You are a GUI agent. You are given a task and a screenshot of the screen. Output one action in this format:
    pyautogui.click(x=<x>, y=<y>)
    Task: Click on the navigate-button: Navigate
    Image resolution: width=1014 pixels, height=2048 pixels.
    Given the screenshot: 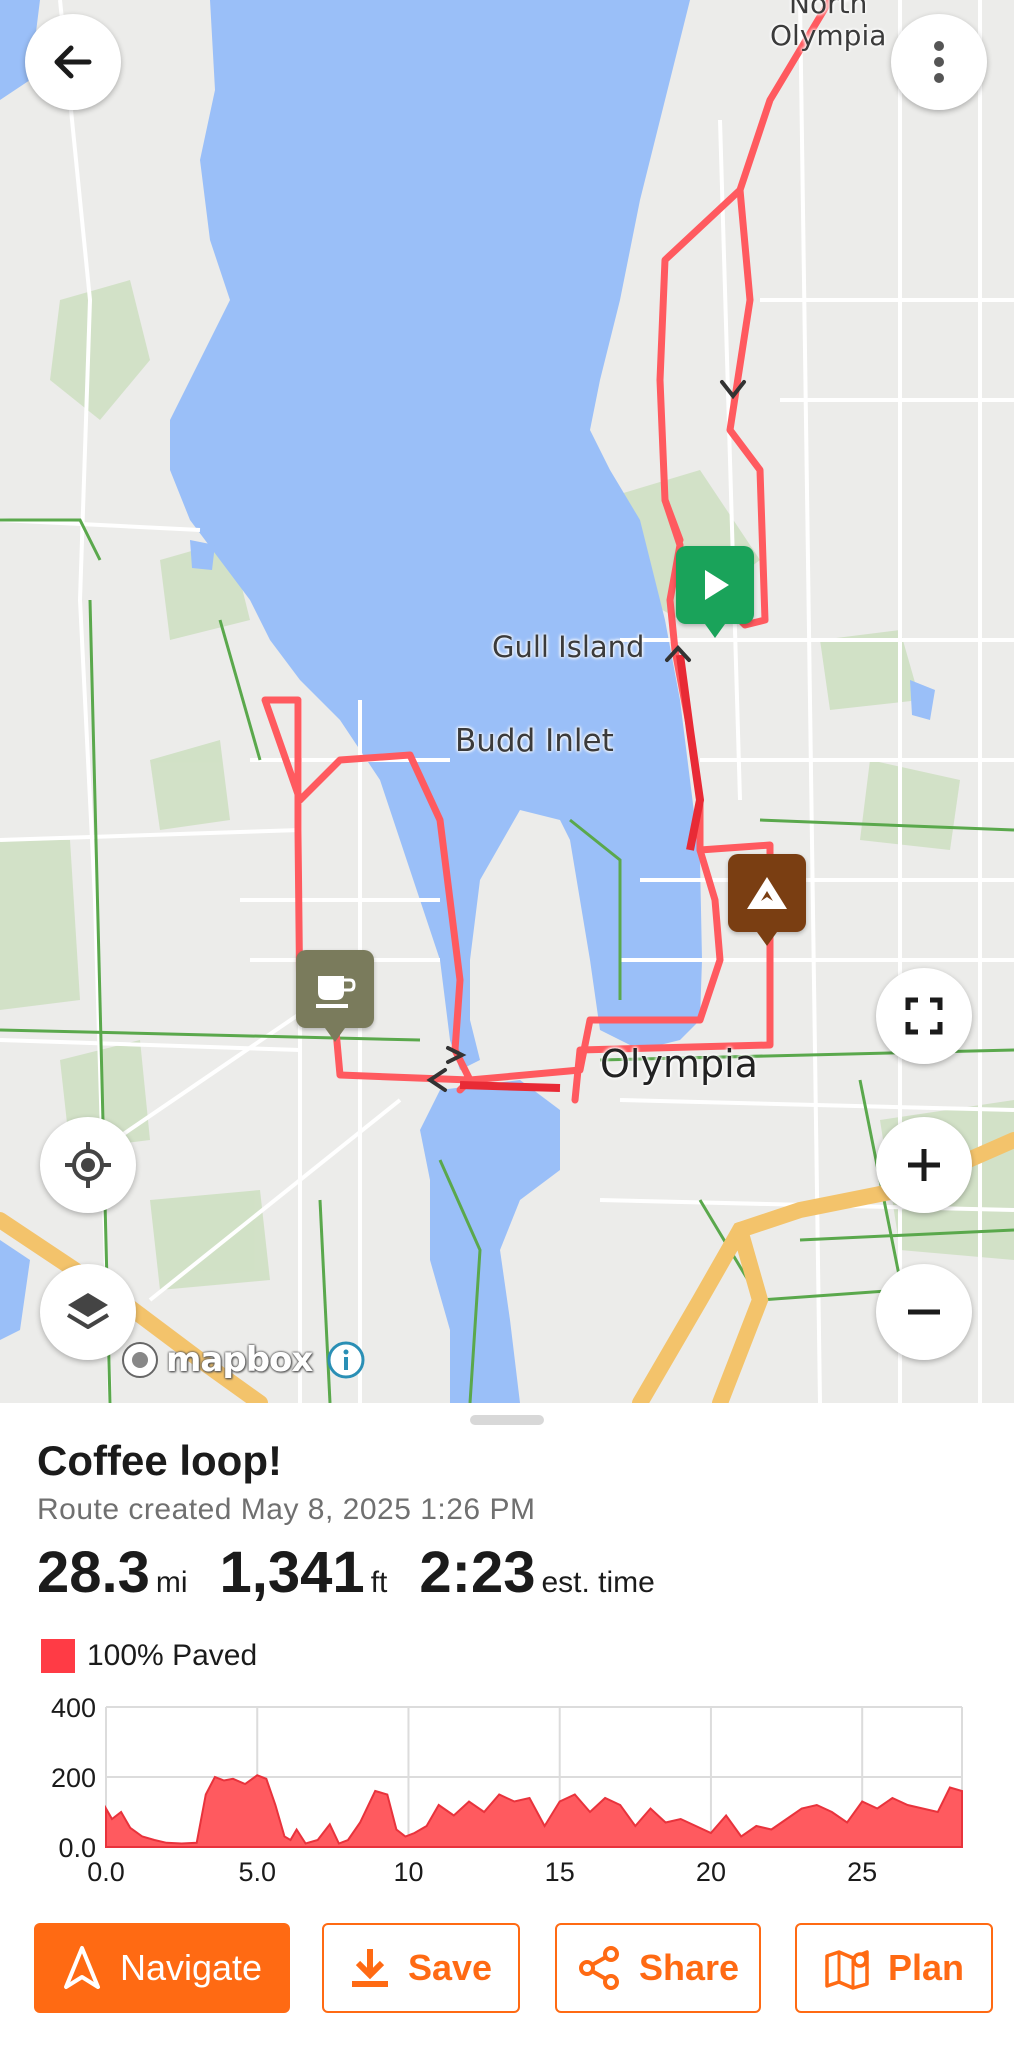 What is the action you would take?
    pyautogui.click(x=162, y=1968)
    